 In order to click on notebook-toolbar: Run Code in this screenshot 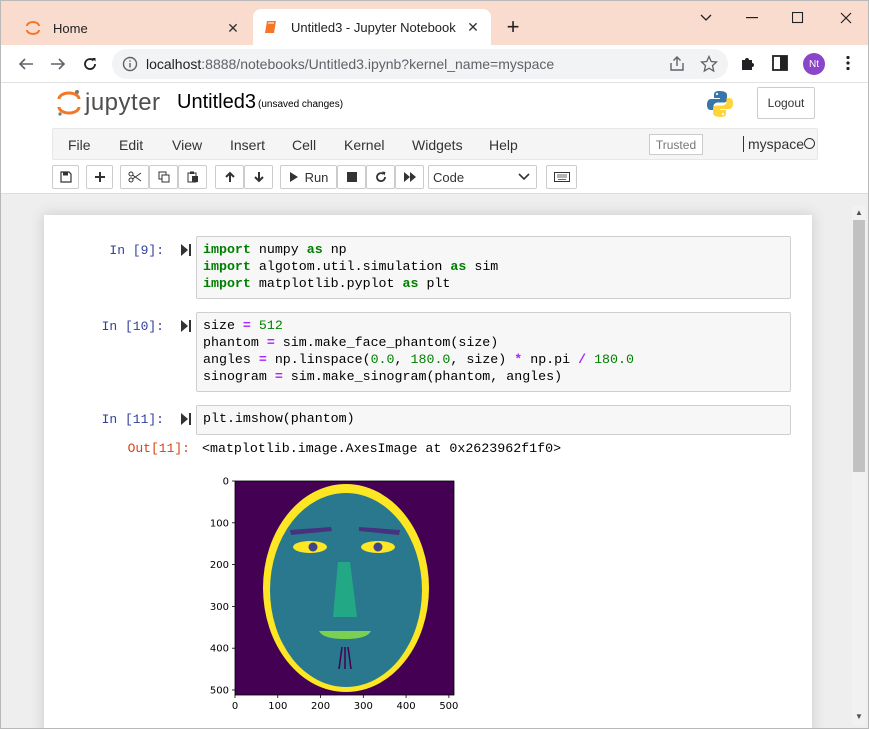, I will do `click(435, 178)`.